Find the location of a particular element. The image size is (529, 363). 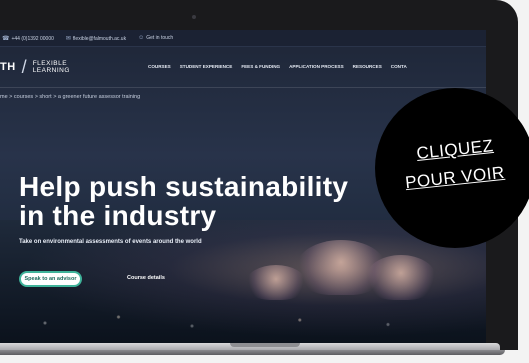

contact-phone: ☎ +44 (0)1392 00000 is located at coordinates (28, 38).